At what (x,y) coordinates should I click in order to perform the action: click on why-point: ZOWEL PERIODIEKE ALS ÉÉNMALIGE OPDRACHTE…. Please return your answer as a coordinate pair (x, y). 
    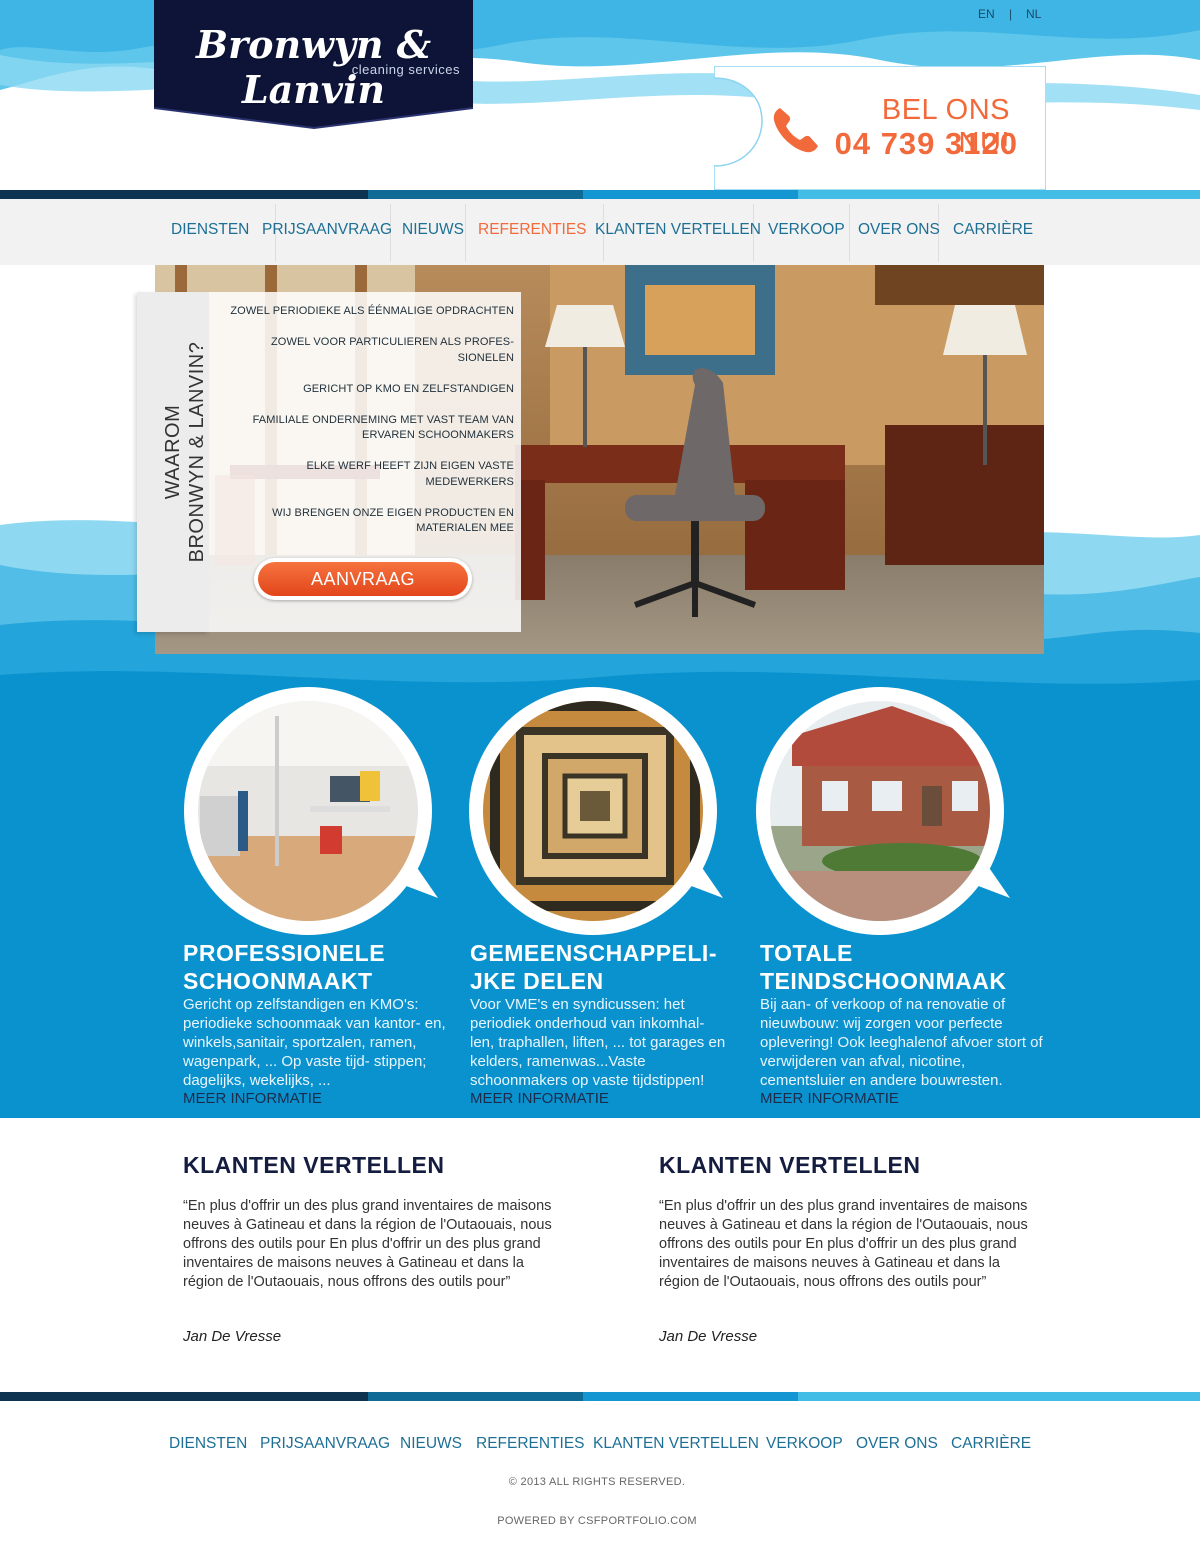
    Looking at the image, I should click on (372, 311).